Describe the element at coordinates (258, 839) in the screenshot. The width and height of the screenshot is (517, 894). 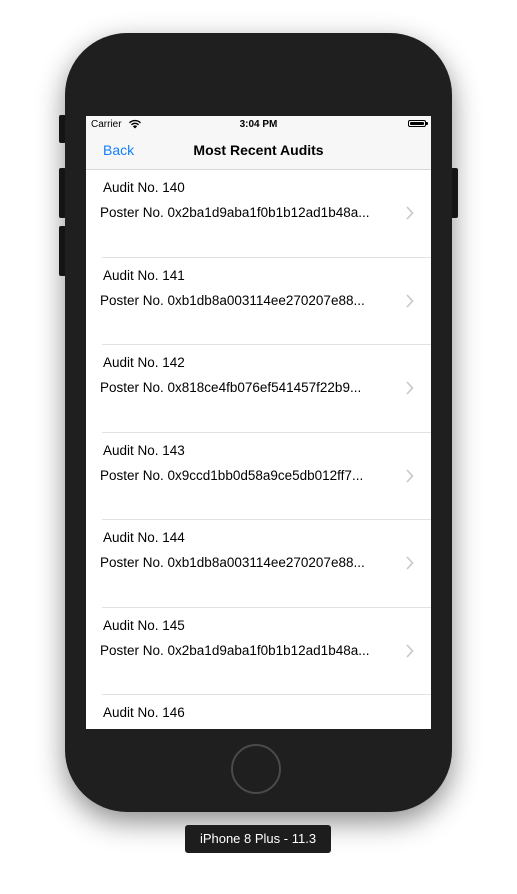
I see `simulator-device-label: iPhone 8 Plus - 11.3` at that location.